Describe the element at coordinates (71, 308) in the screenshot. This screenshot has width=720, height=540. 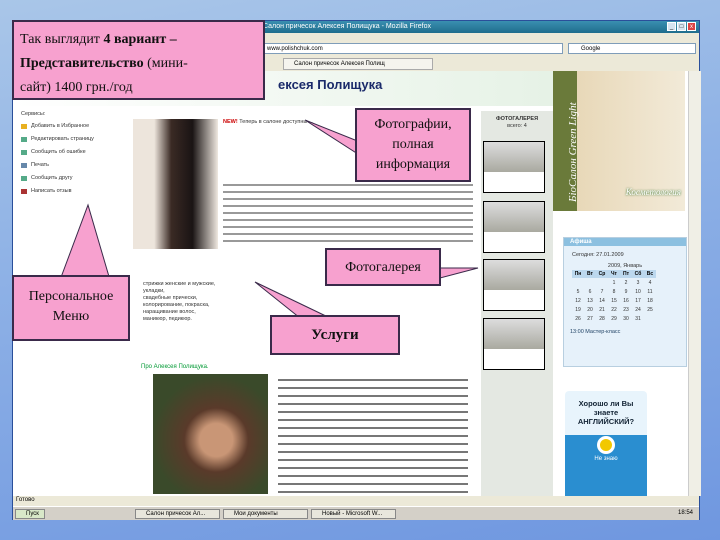
I see `callout-menu: Персональное Меню` at that location.